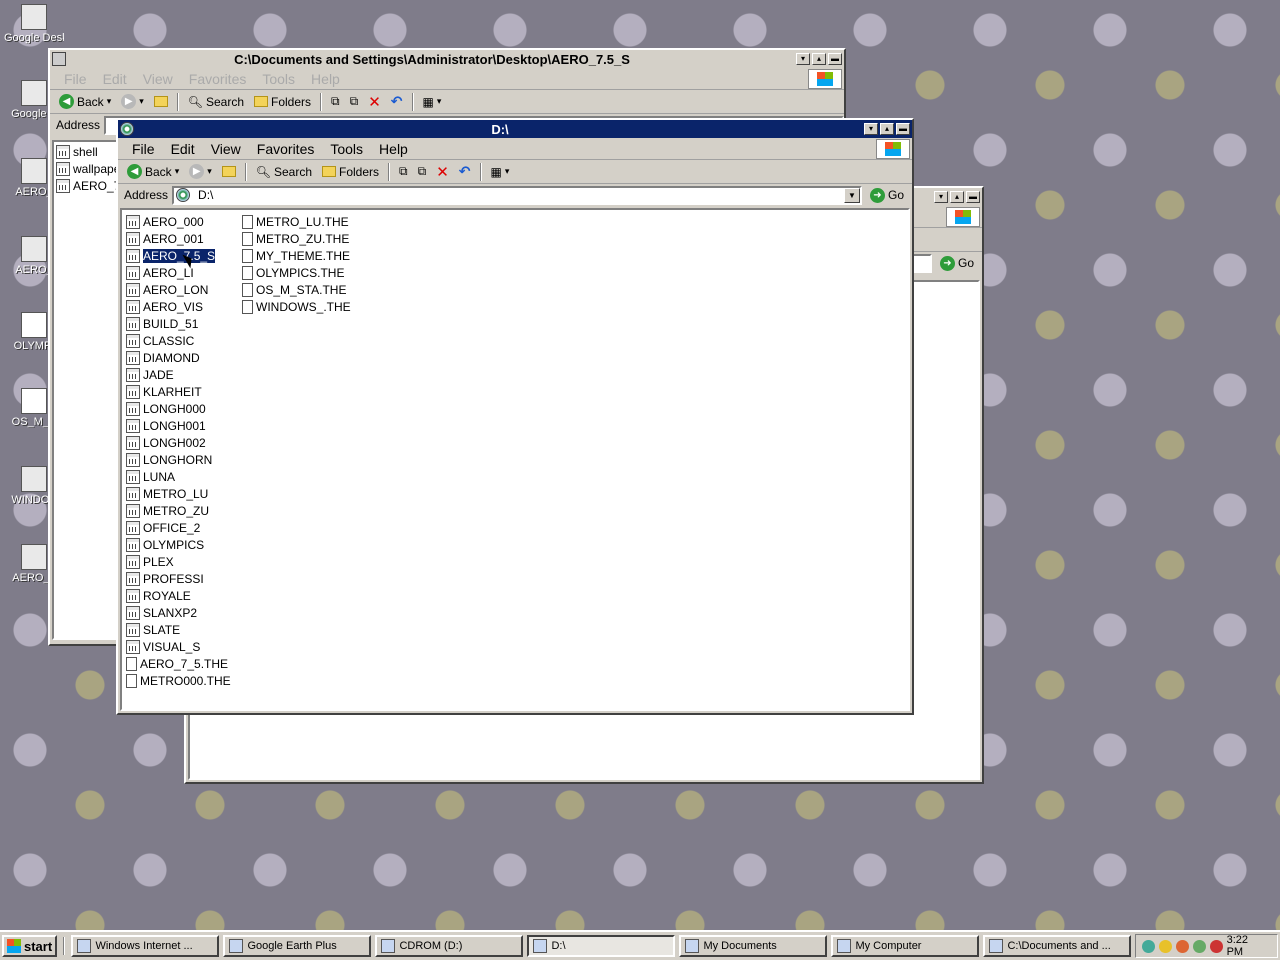  I want to click on antivirus-icon, so click(1216, 946).